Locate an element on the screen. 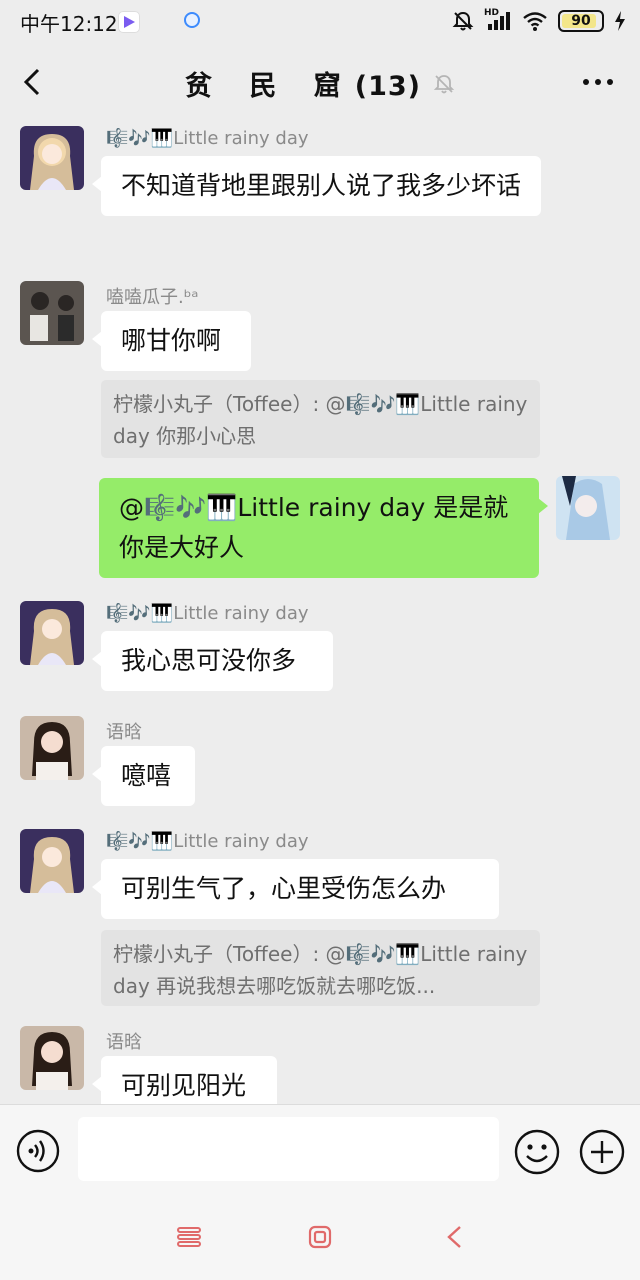 Image resolution: width=640 pixels, height=1280 pixels. status-time: 中午12:12 is located at coordinates (69, 24).